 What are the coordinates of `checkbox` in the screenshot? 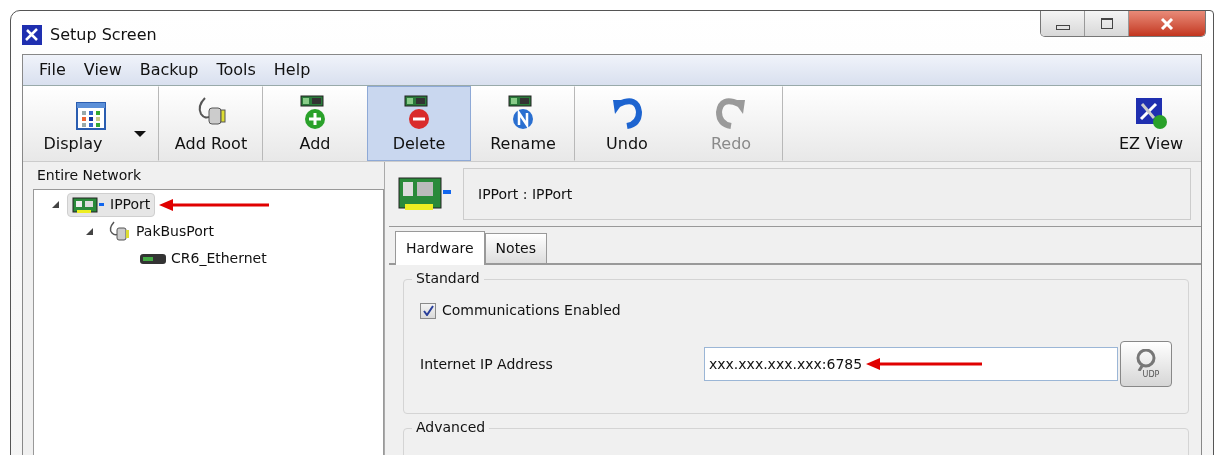 It's located at (428, 310).